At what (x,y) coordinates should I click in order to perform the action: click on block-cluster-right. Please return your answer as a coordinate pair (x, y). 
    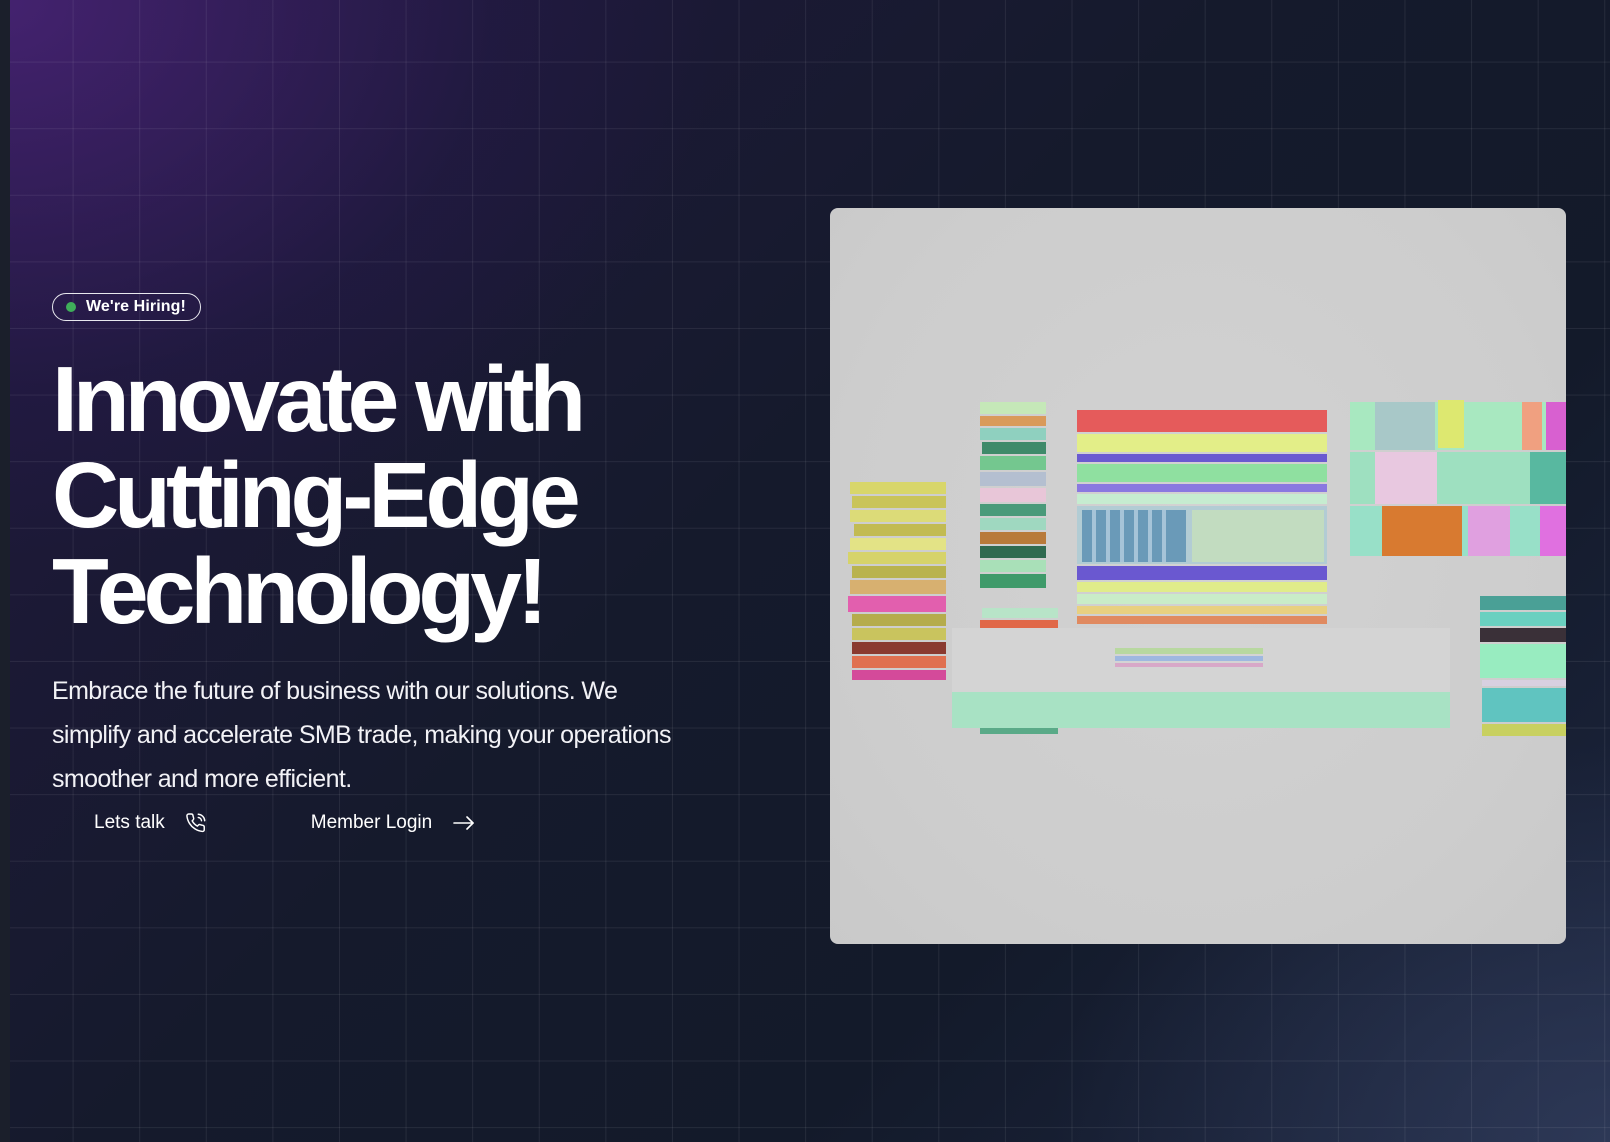
    Looking at the image, I should click on (1458, 478).